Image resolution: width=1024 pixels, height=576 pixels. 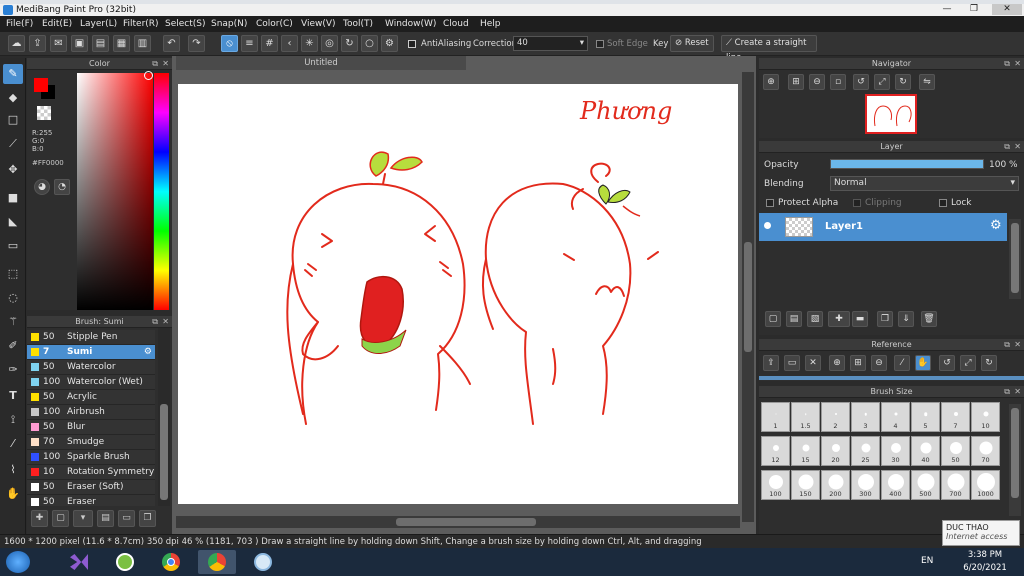 I want to click on new-halftone-layer-icon: ▤, so click(x=794, y=319).